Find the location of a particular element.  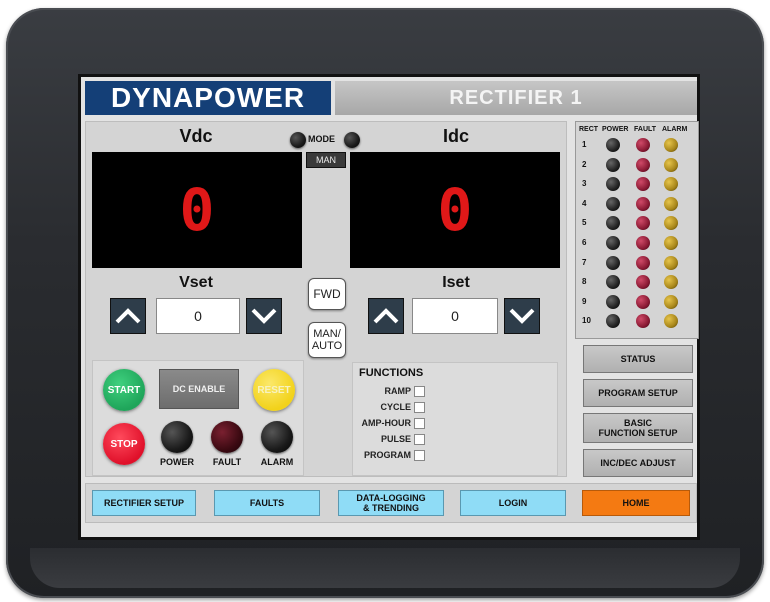

nav-login: LOGIN is located at coordinates (513, 503).